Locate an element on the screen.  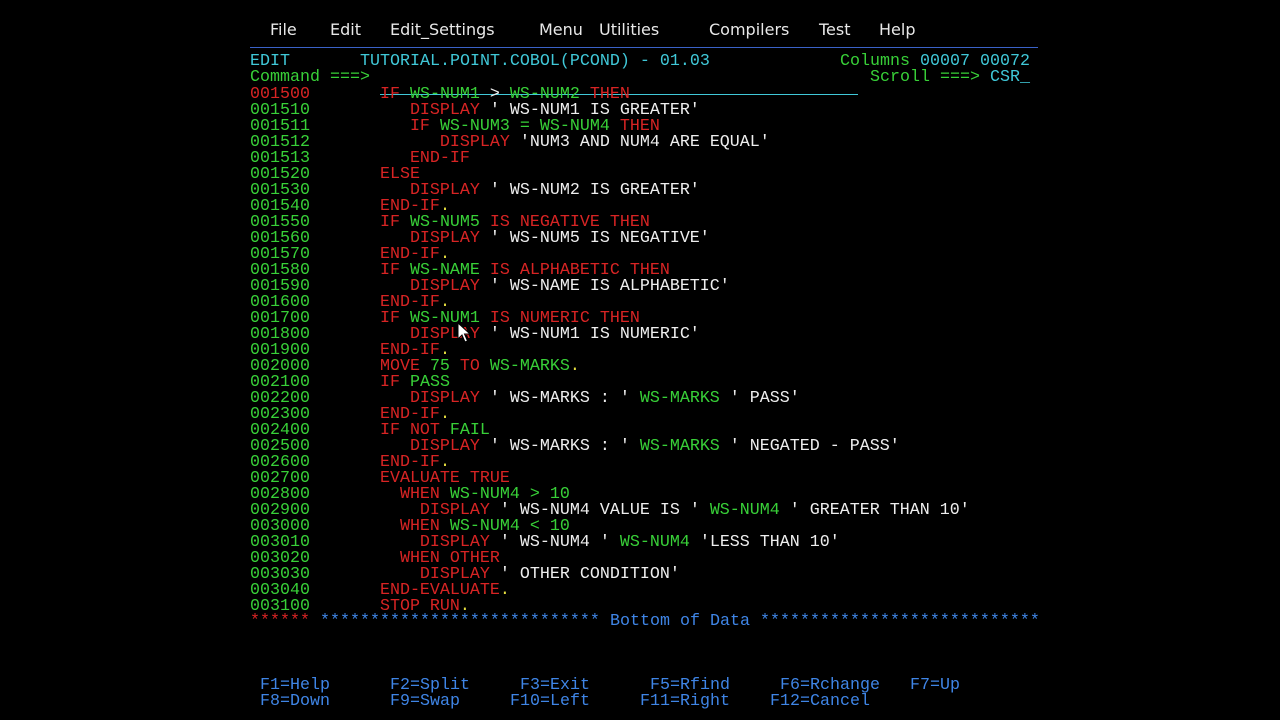
code-keyword: TO is located at coordinates (469, 366).